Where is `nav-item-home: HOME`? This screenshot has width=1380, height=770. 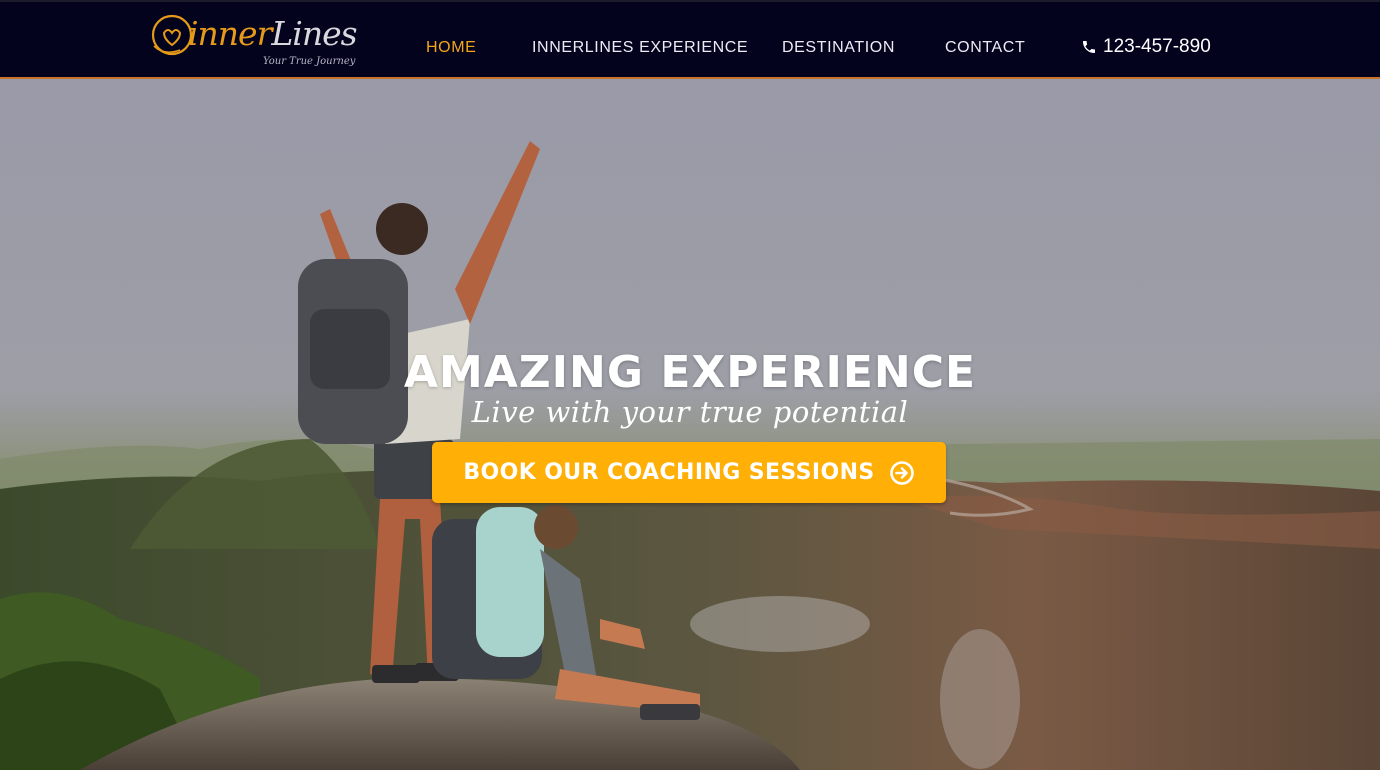
nav-item-home: HOME is located at coordinates (451, 48).